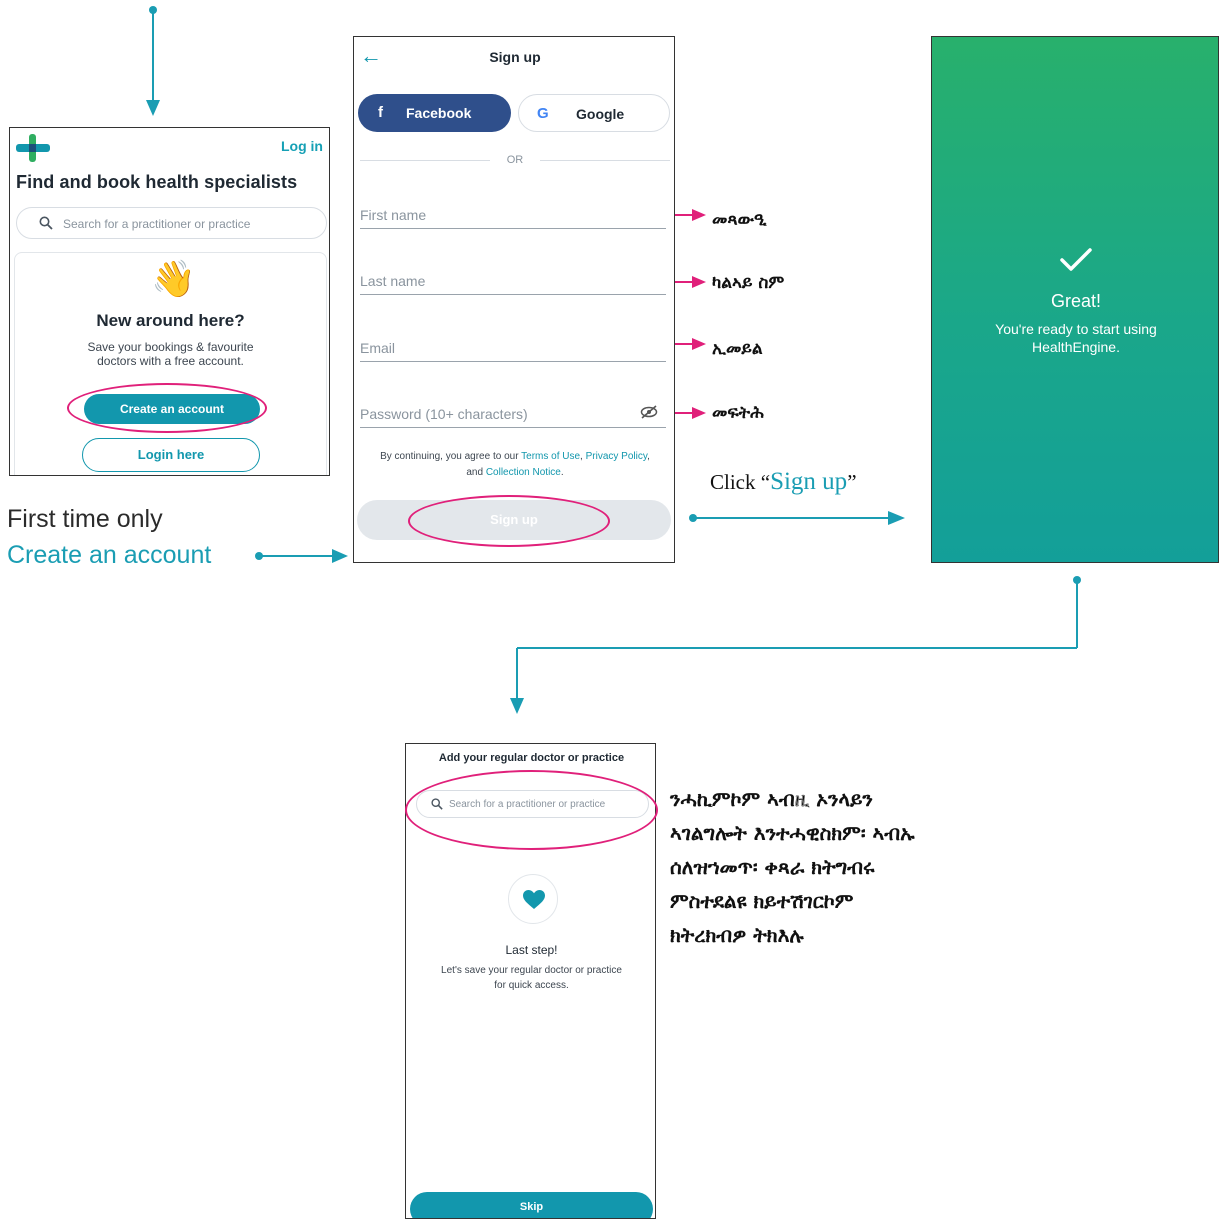 This screenshot has height=1229, width=1224. I want to click on email-placeholder: Email, so click(378, 348).